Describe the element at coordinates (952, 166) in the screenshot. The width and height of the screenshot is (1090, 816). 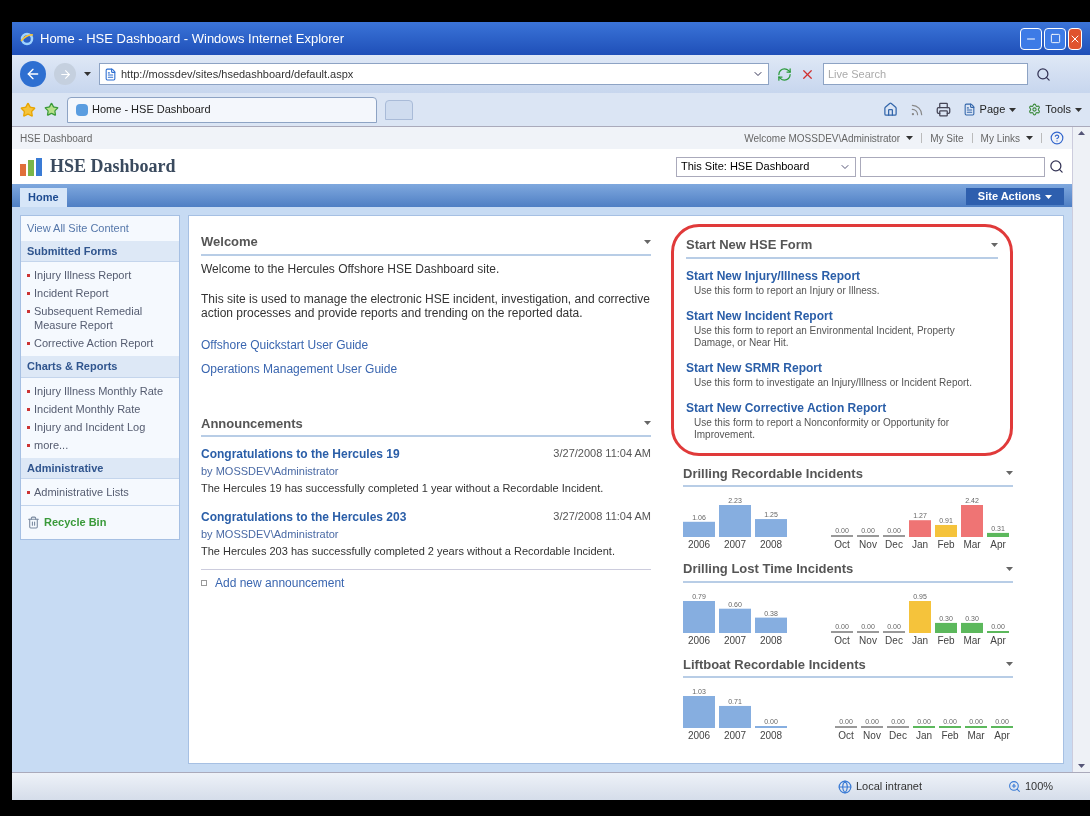
I see `site-search-field` at that location.